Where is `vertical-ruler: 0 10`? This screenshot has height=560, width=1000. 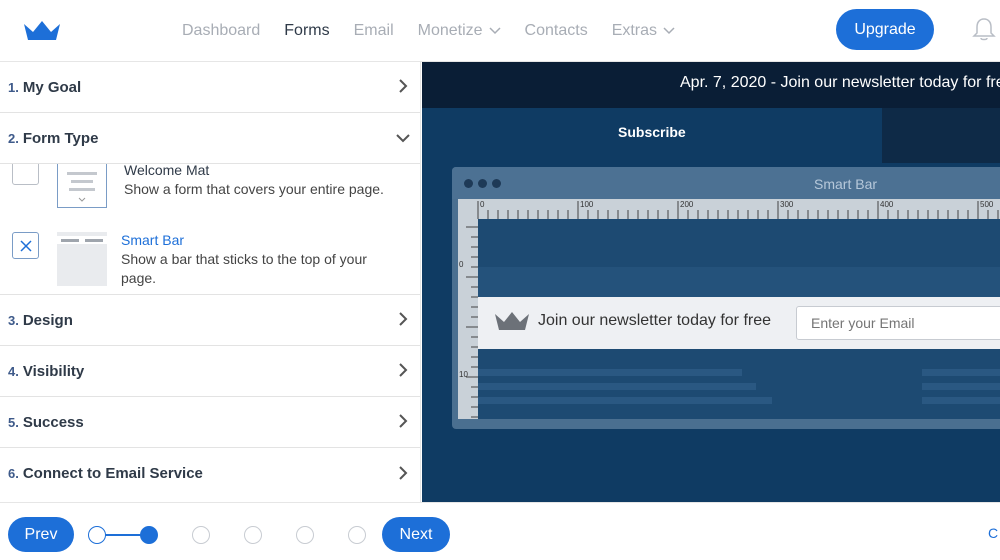 vertical-ruler: 0 10 is located at coordinates (468, 319).